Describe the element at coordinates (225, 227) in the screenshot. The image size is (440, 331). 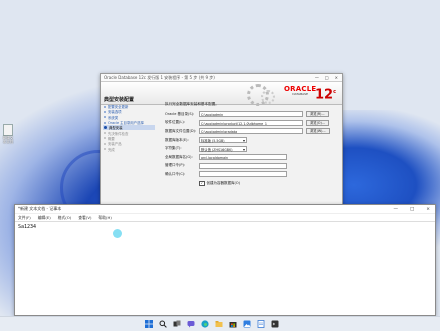
I see `notepad-text-area: Sa1234` at that location.